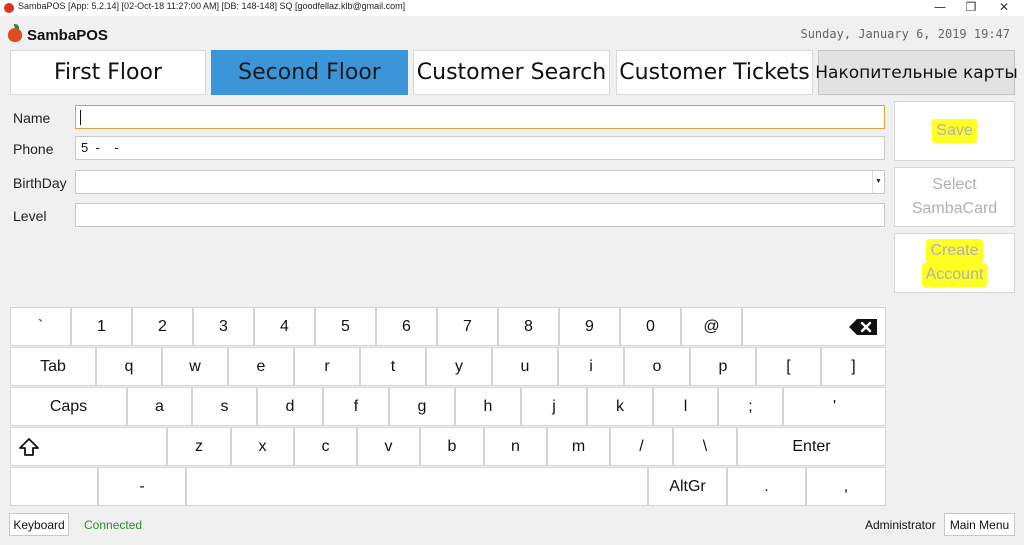 This screenshot has height=545, width=1024. Describe the element at coordinates (88, 446) in the screenshot. I see `shift-key` at that location.